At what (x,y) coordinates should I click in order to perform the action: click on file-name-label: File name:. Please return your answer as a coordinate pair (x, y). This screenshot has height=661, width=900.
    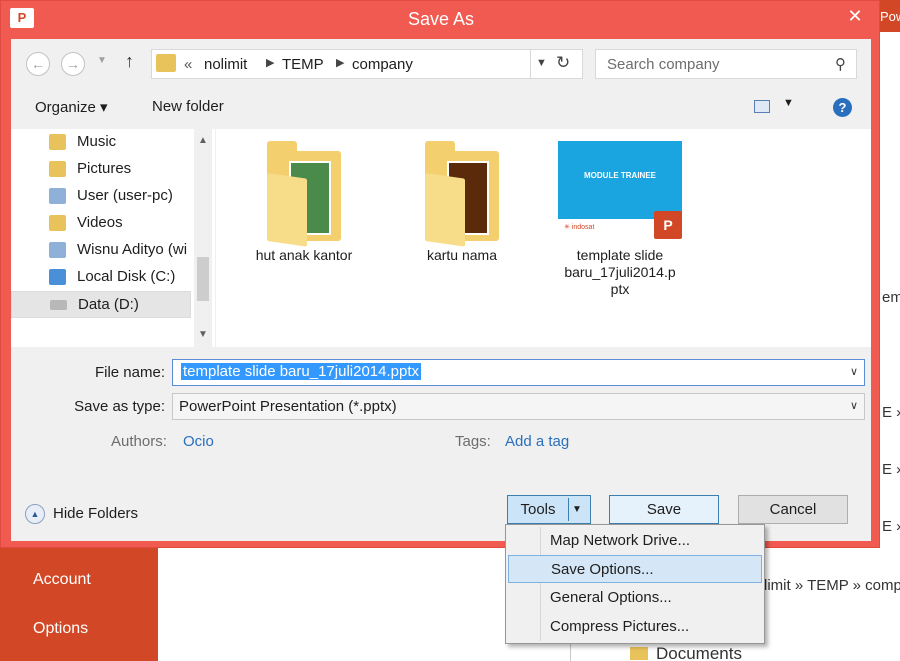
    Looking at the image, I should click on (129, 372).